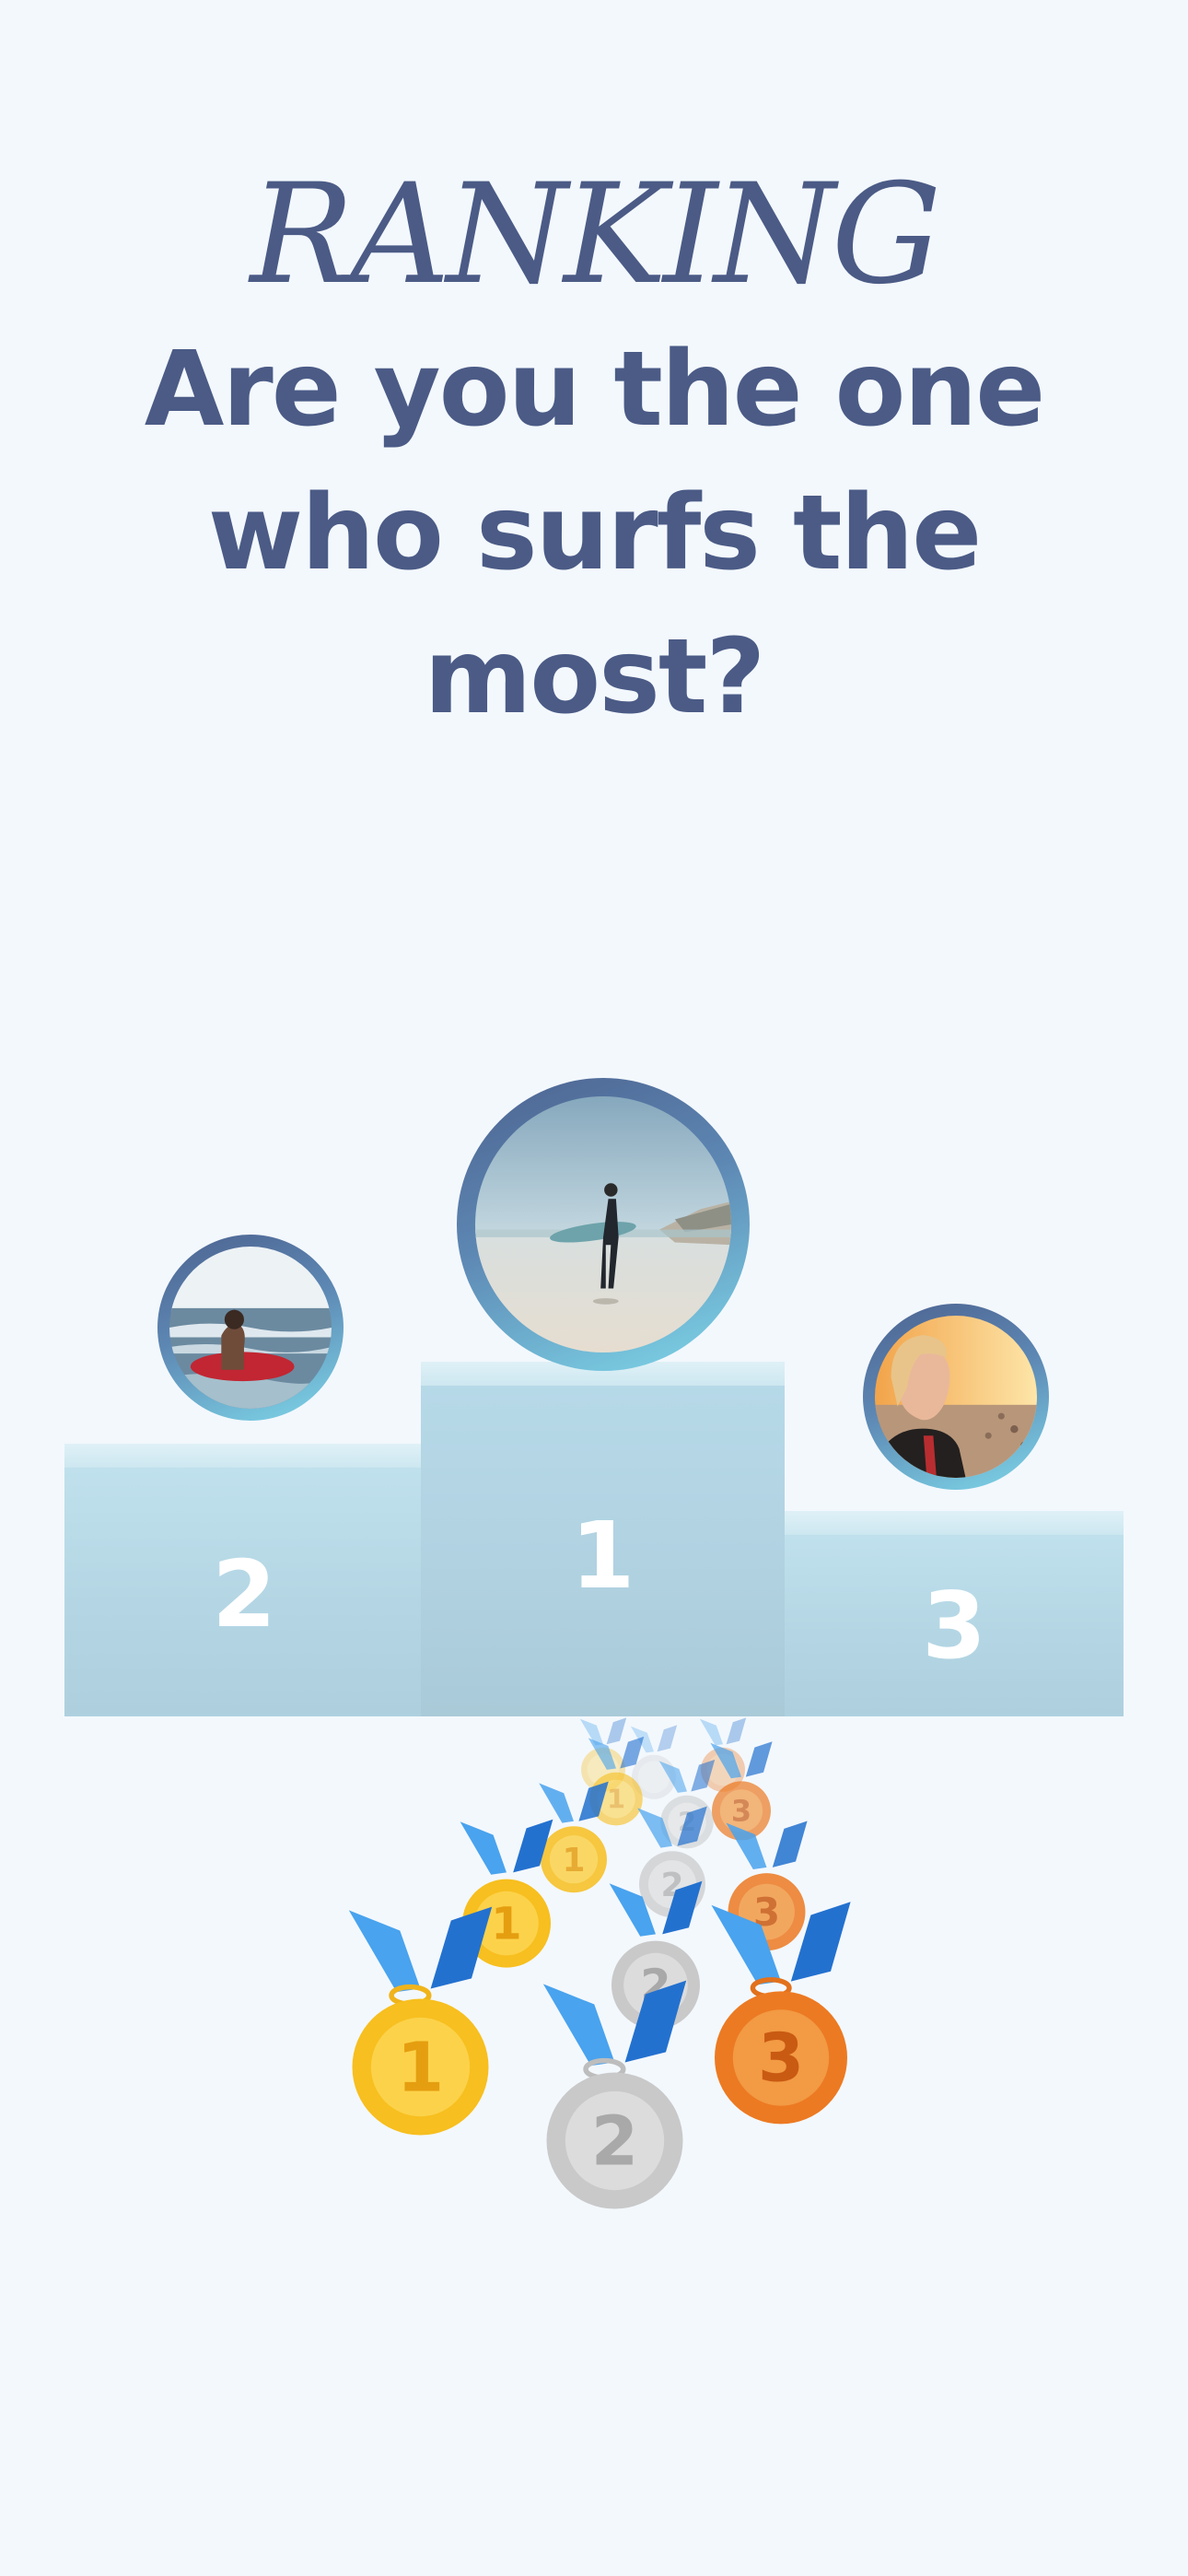 This screenshot has height=2576, width=1188. What do you see at coordinates (615, 2141) in the screenshot?
I see `silver-medal-label: 2` at bounding box center [615, 2141].